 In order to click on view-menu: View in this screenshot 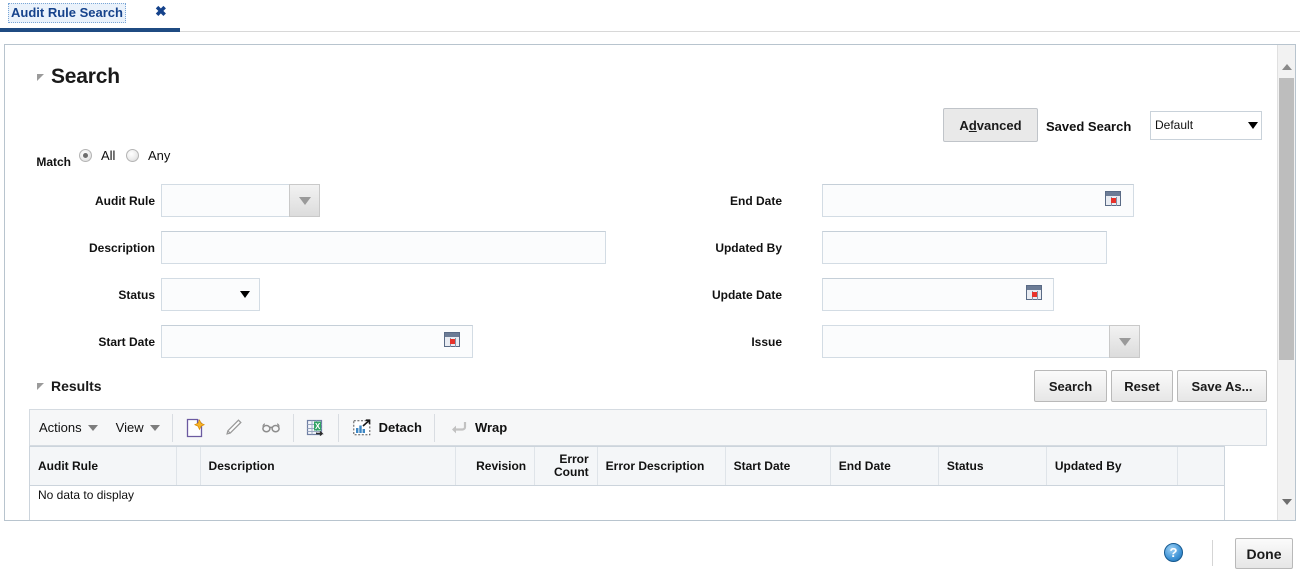, I will do `click(138, 427)`.